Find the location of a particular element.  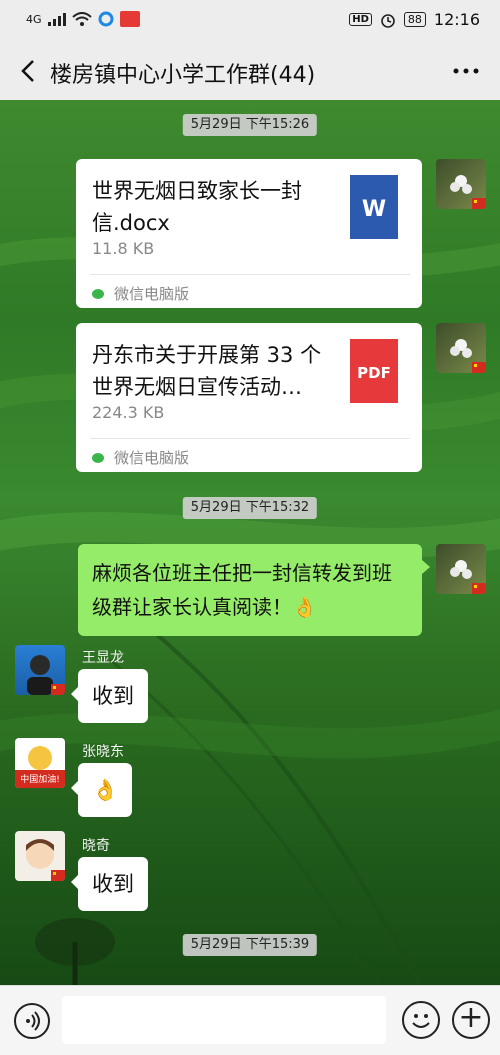

sender-name: 王显龙 is located at coordinates (103, 658).